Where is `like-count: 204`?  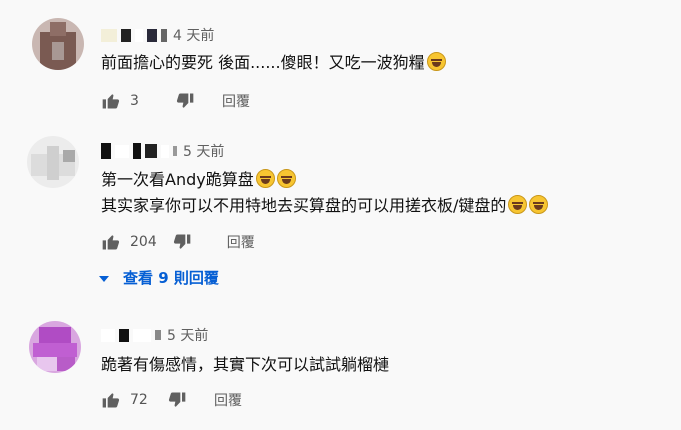
like-count: 204 is located at coordinates (143, 242).